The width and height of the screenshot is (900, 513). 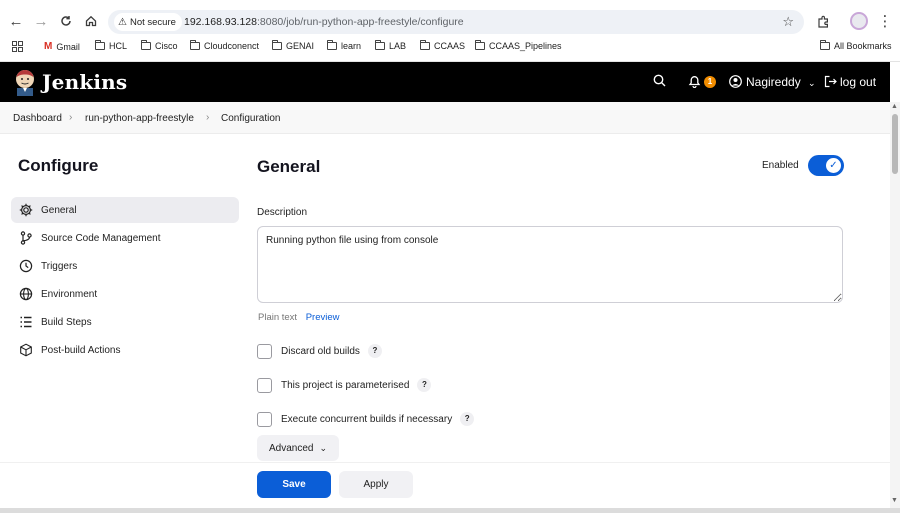 What do you see at coordinates (66, 21) in the screenshot?
I see `reload-icon` at bounding box center [66, 21].